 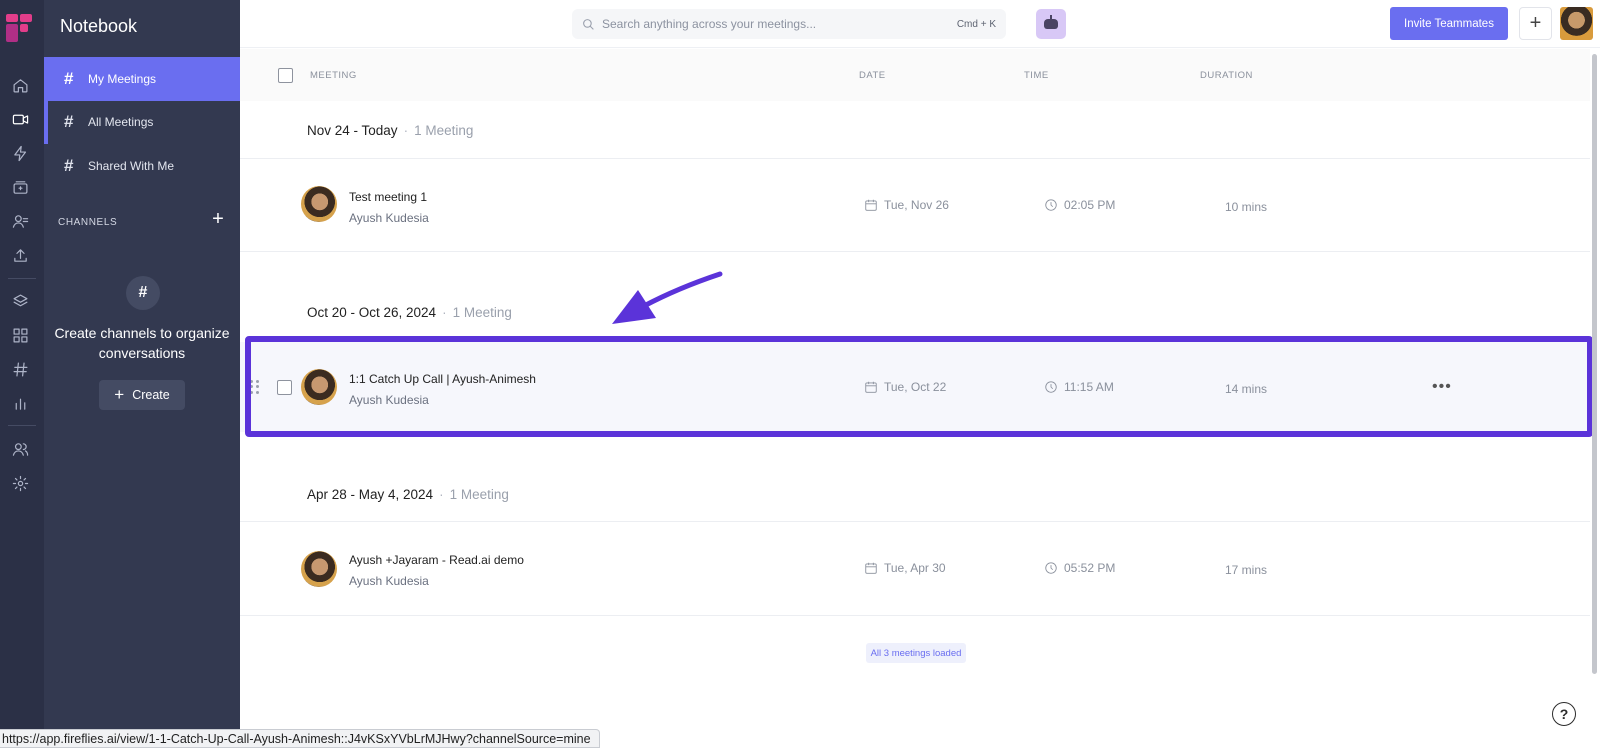 What do you see at coordinates (905, 387) in the screenshot?
I see `meeting-date: Tue, Oct 22` at bounding box center [905, 387].